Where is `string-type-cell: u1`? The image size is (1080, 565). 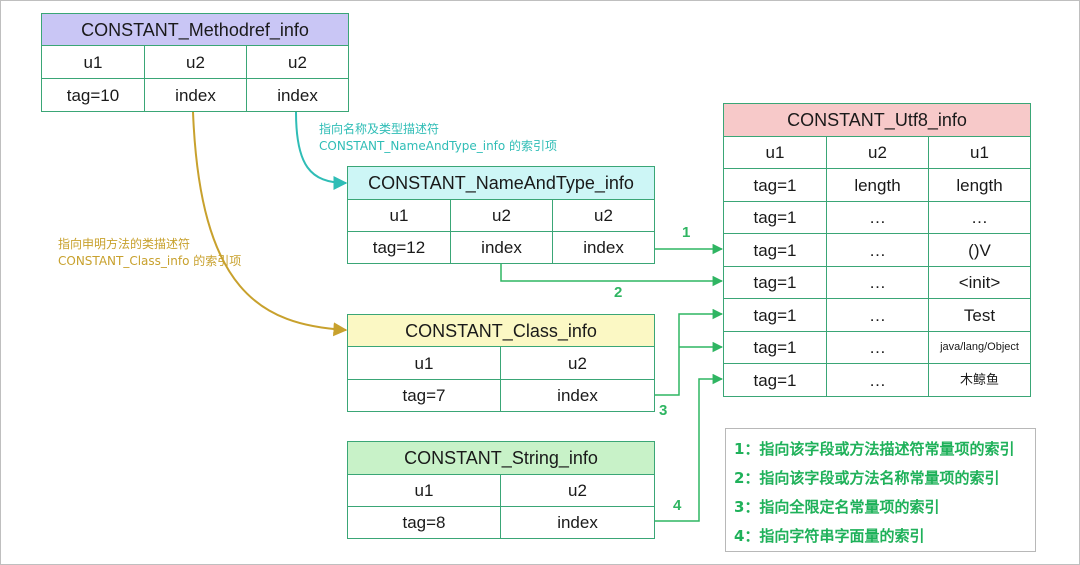
string-type-cell: u1 is located at coordinates (424, 490).